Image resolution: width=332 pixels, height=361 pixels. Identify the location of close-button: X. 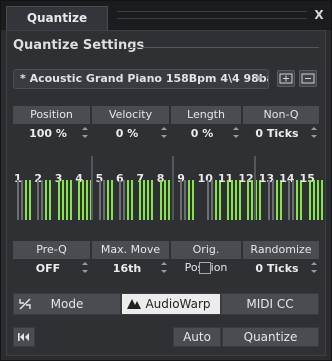
(319, 15).